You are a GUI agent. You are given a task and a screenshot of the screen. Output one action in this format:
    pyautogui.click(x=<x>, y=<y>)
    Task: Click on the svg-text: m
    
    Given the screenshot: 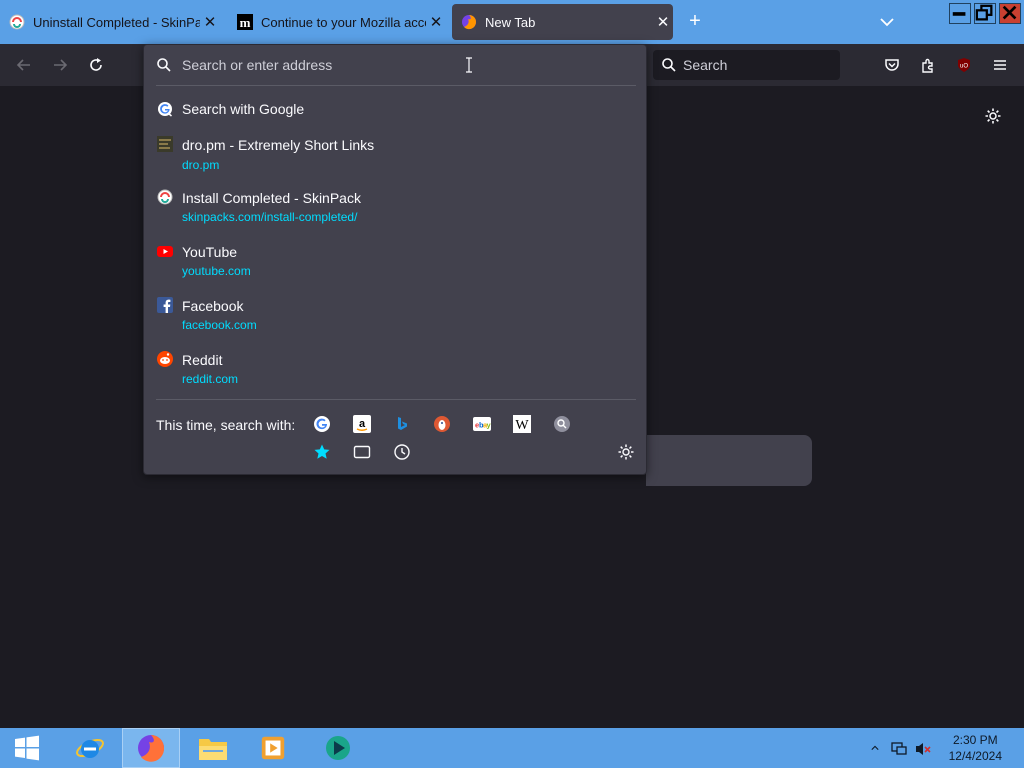 What is the action you would take?
    pyautogui.click(x=245, y=22)
    